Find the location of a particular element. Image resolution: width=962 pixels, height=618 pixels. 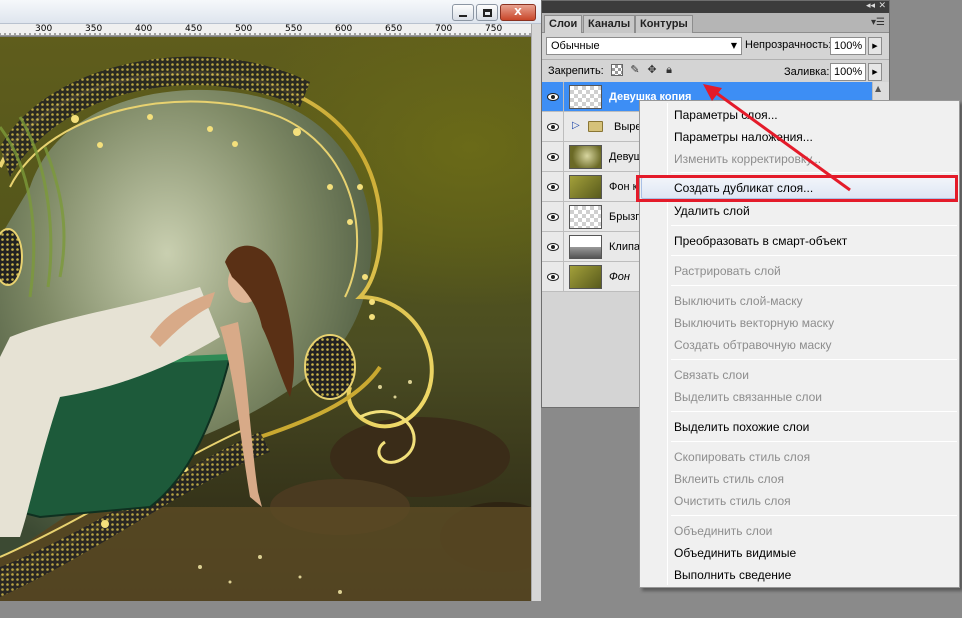

blend-mode-select: Обычные ▼ is located at coordinates (644, 46).